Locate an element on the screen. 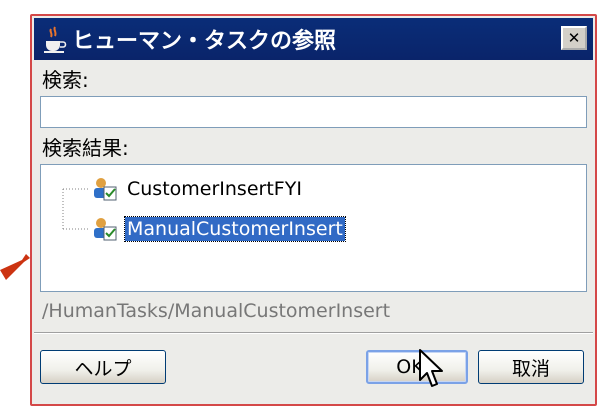 This screenshot has height=408, width=601. help-button-label: ヘルプ is located at coordinates (103, 368).